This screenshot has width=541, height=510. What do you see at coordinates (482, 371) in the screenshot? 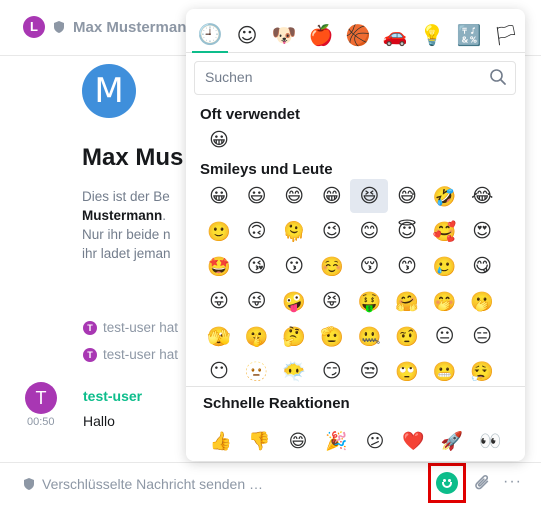
I see `emoji-cell: 😮‍💨` at bounding box center [482, 371].